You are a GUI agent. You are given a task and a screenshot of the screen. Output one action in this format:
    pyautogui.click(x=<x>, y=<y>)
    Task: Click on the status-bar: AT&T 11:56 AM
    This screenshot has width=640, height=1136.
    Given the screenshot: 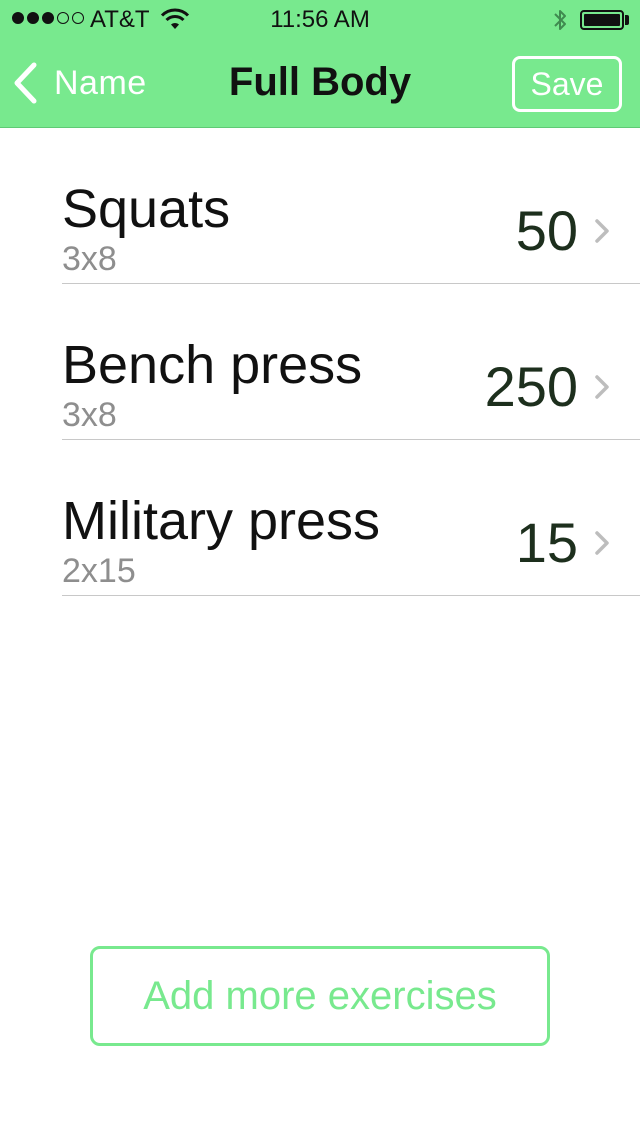 What is the action you would take?
    pyautogui.click(x=320, y=20)
    